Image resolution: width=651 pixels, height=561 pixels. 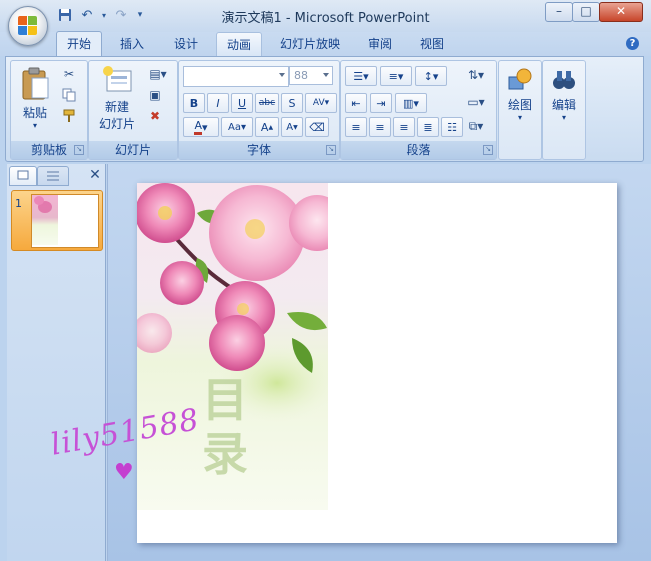 I want to click on office-button, so click(x=28, y=26).